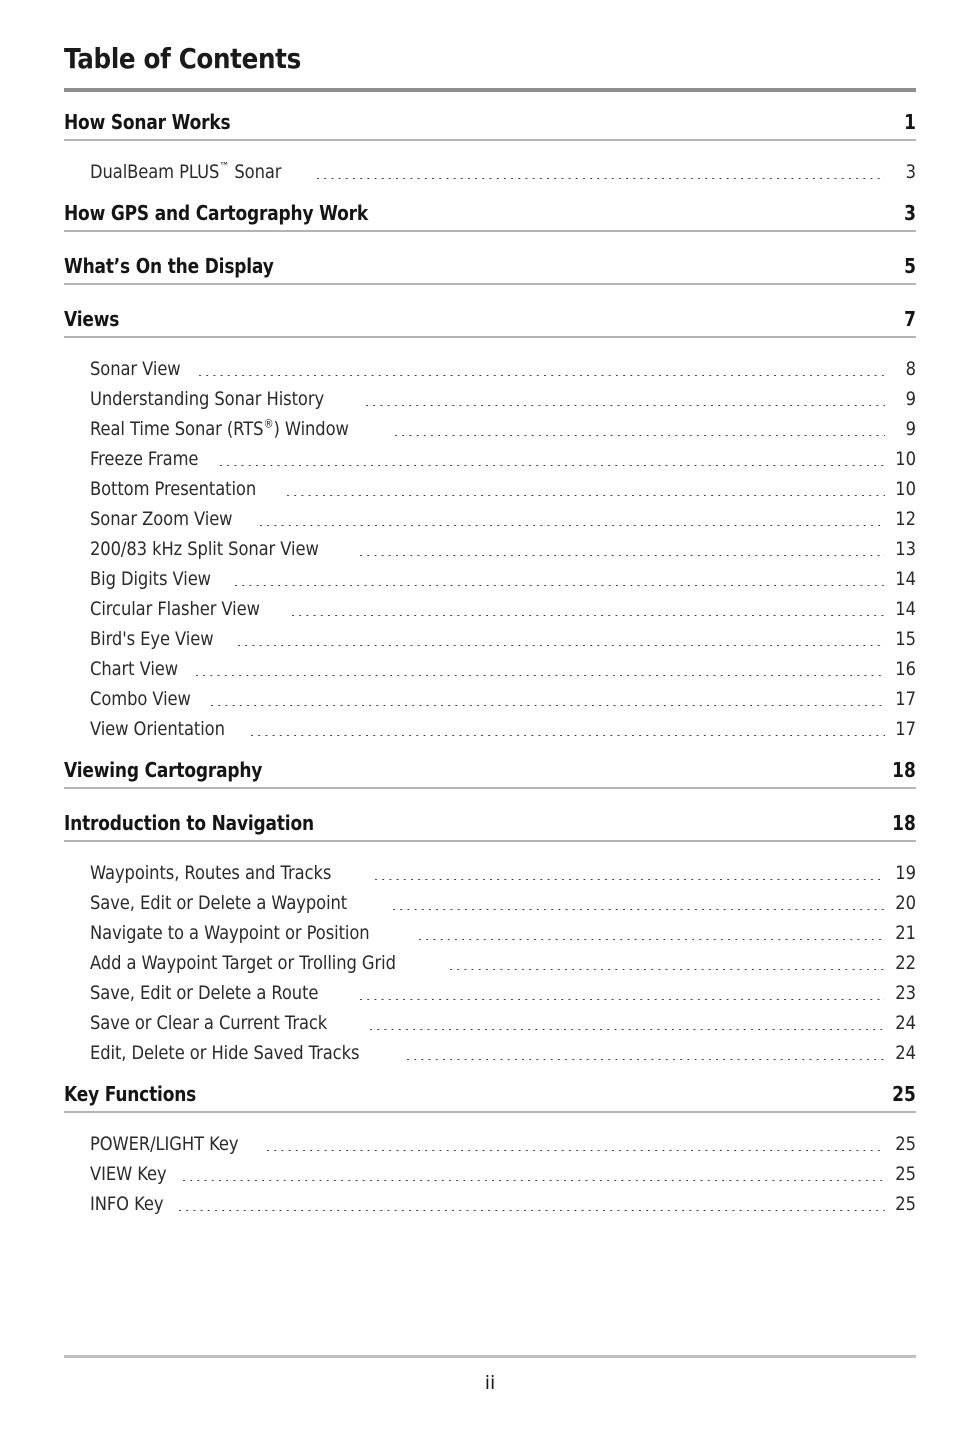  Describe the element at coordinates (503, 699) in the screenshot. I see `toc-sub-entry: Combo View 17` at that location.